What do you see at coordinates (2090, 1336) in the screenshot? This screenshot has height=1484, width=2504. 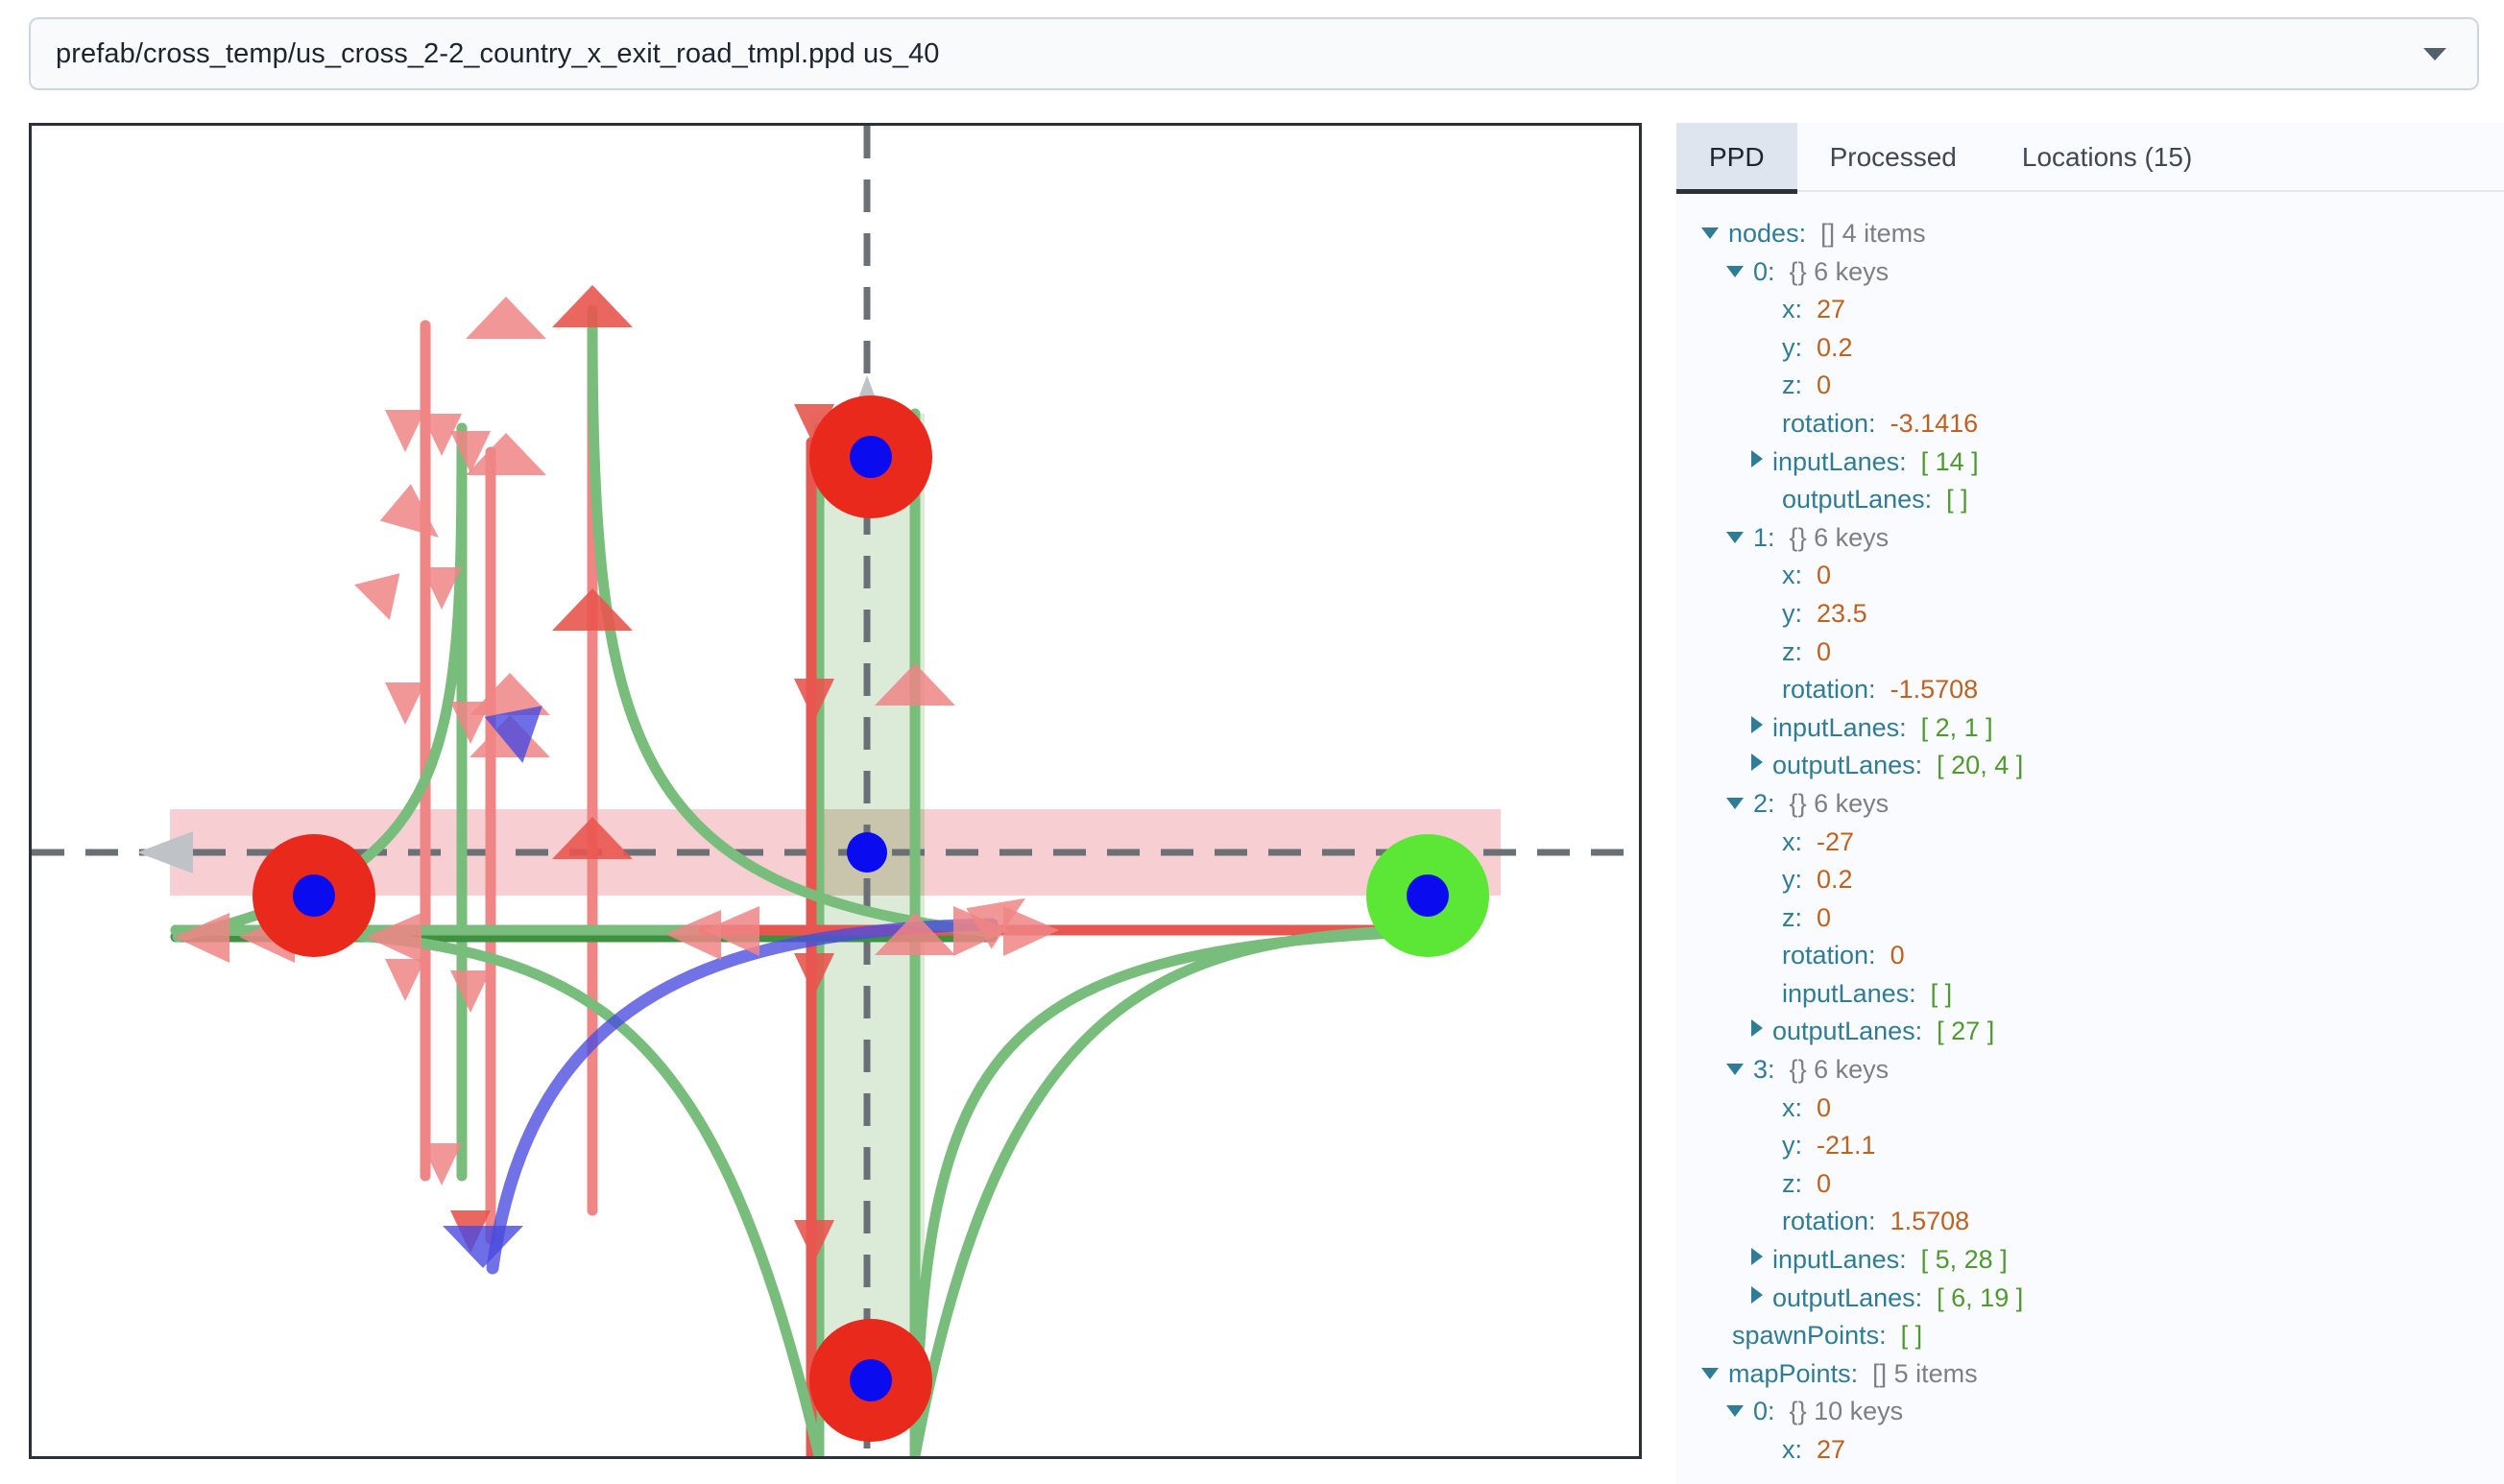 I see `json-tree-row: spawnPoints: [ ]` at bounding box center [2090, 1336].